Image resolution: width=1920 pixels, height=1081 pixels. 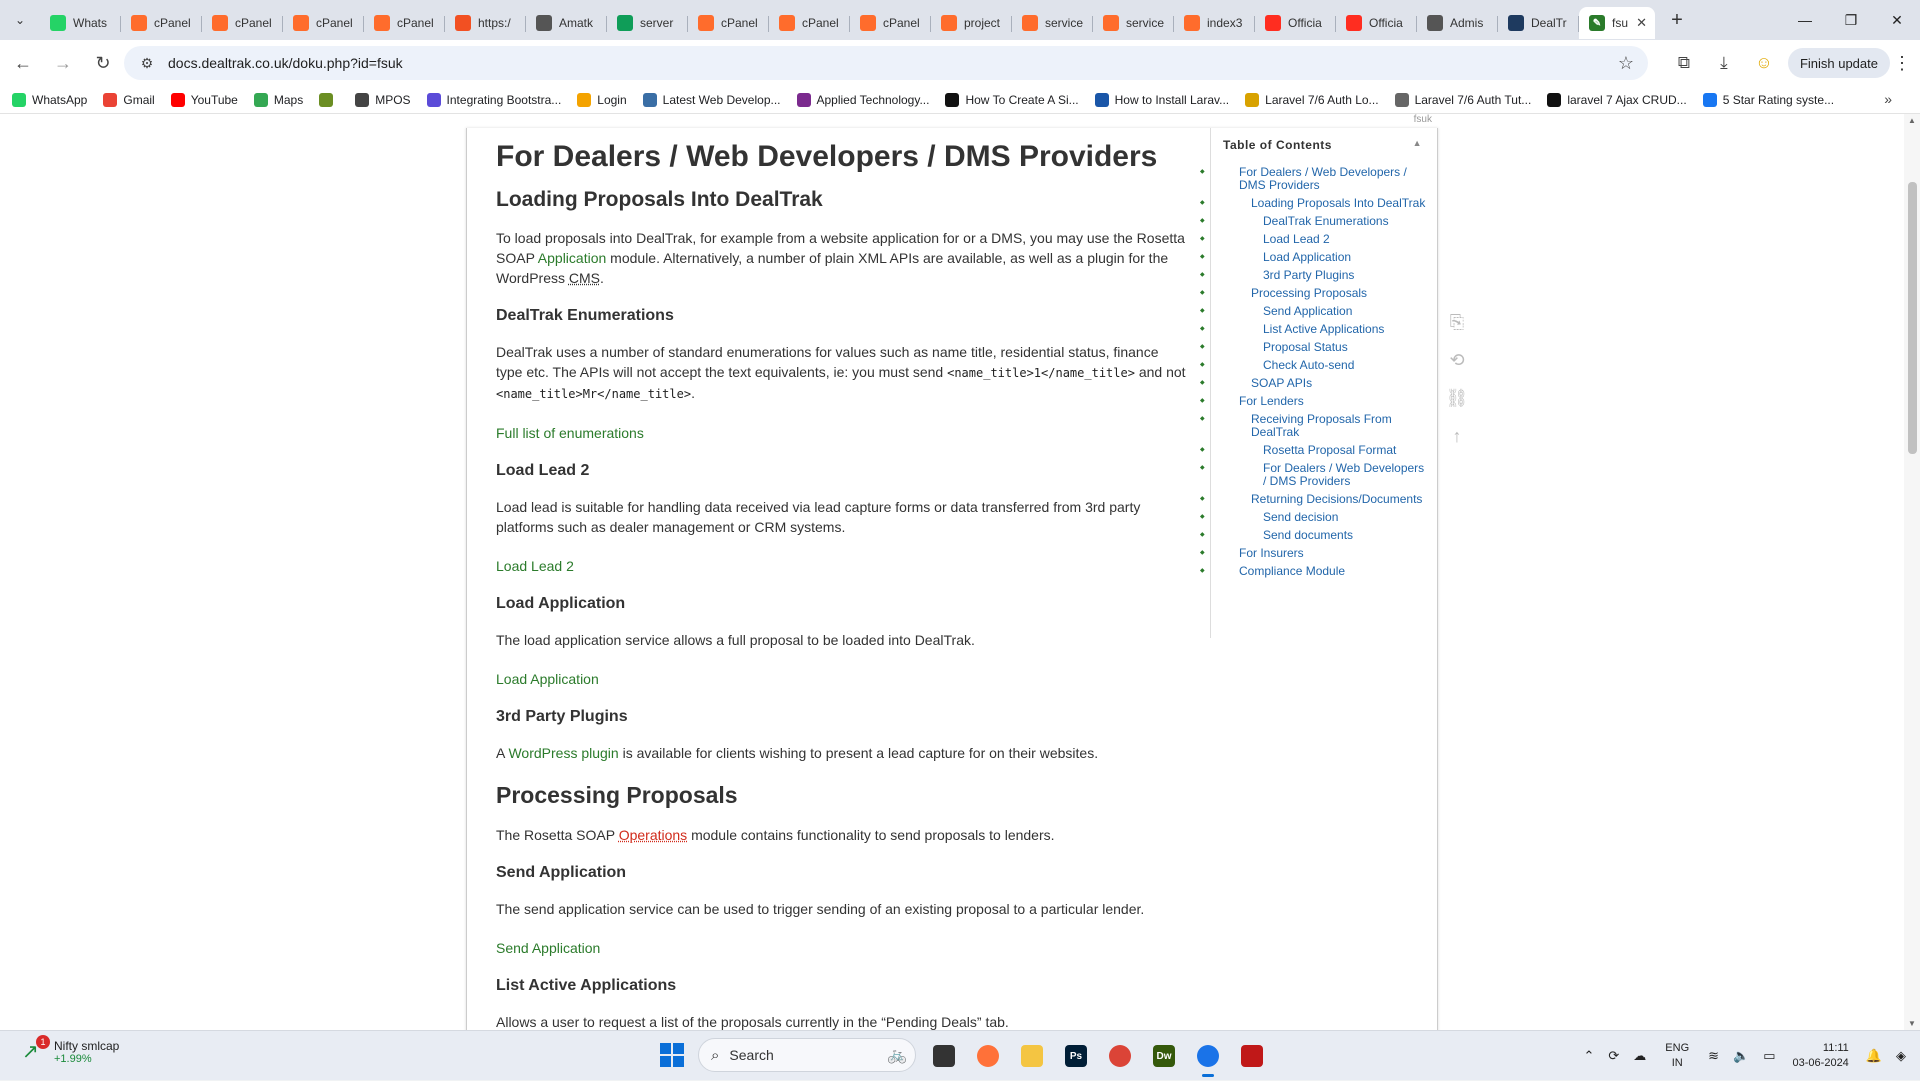 I want to click on cloud-icon: ☁, so click(x=1639, y=1056).